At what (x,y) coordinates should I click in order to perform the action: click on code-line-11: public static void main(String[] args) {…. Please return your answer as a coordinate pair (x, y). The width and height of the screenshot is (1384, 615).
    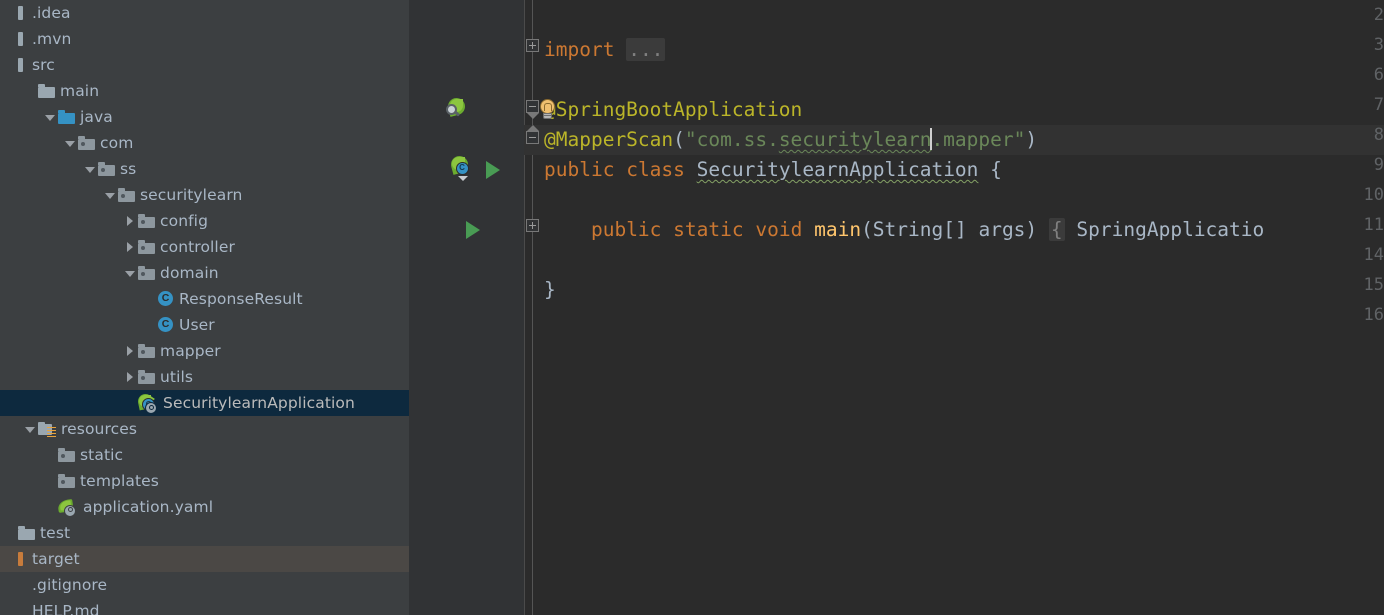
    Looking at the image, I should click on (904, 230).